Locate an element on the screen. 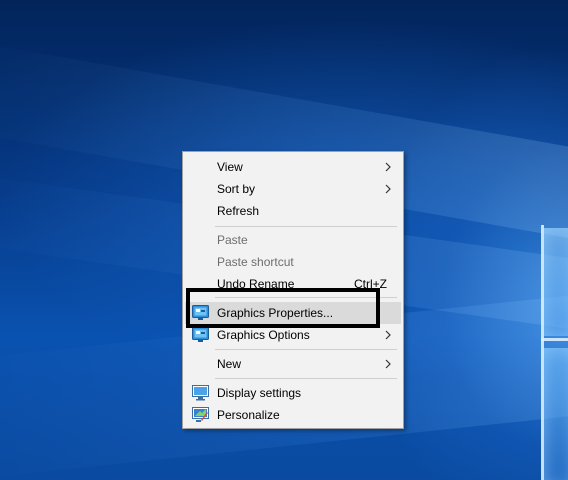 This screenshot has width=568, height=480. menu-item-label: New is located at coordinates (229, 364).